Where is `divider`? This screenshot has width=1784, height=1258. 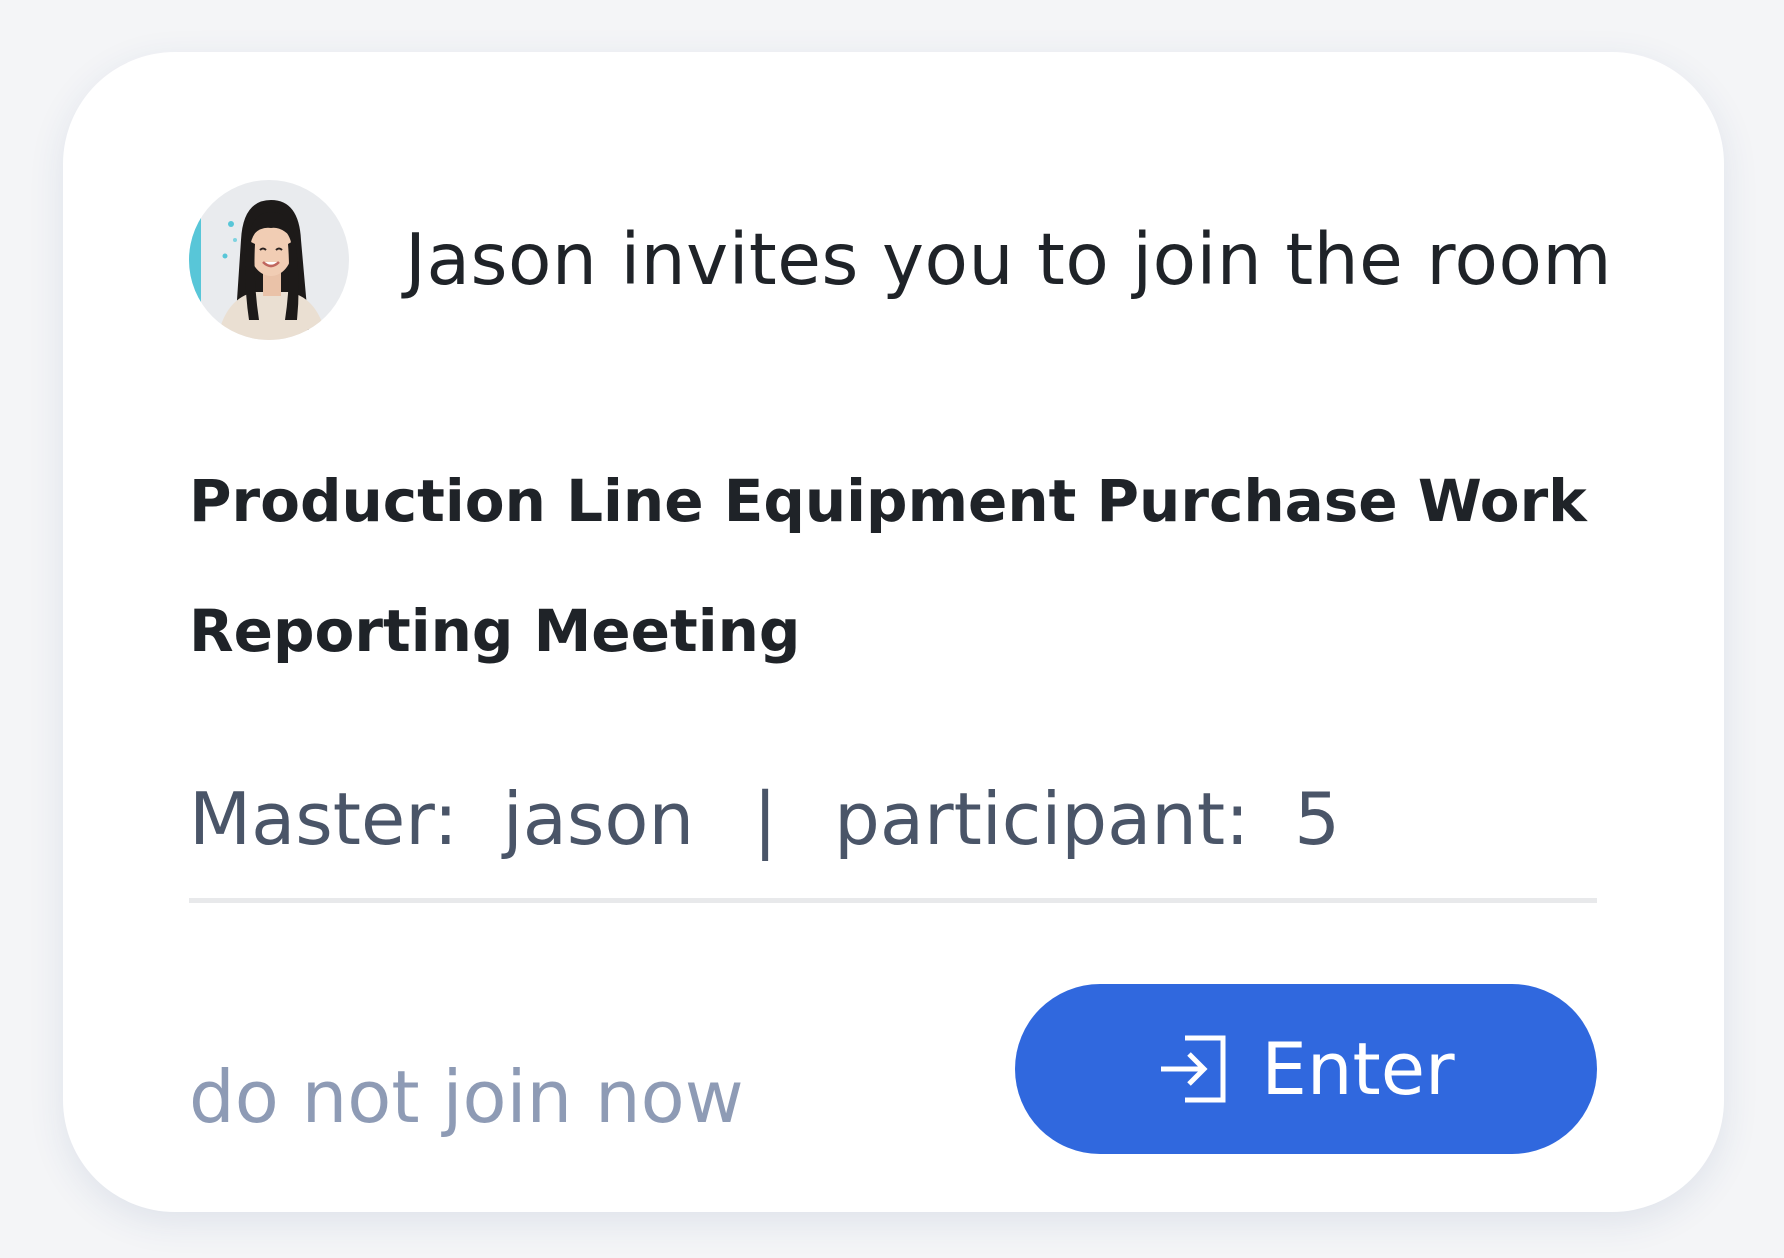 divider is located at coordinates (893, 900).